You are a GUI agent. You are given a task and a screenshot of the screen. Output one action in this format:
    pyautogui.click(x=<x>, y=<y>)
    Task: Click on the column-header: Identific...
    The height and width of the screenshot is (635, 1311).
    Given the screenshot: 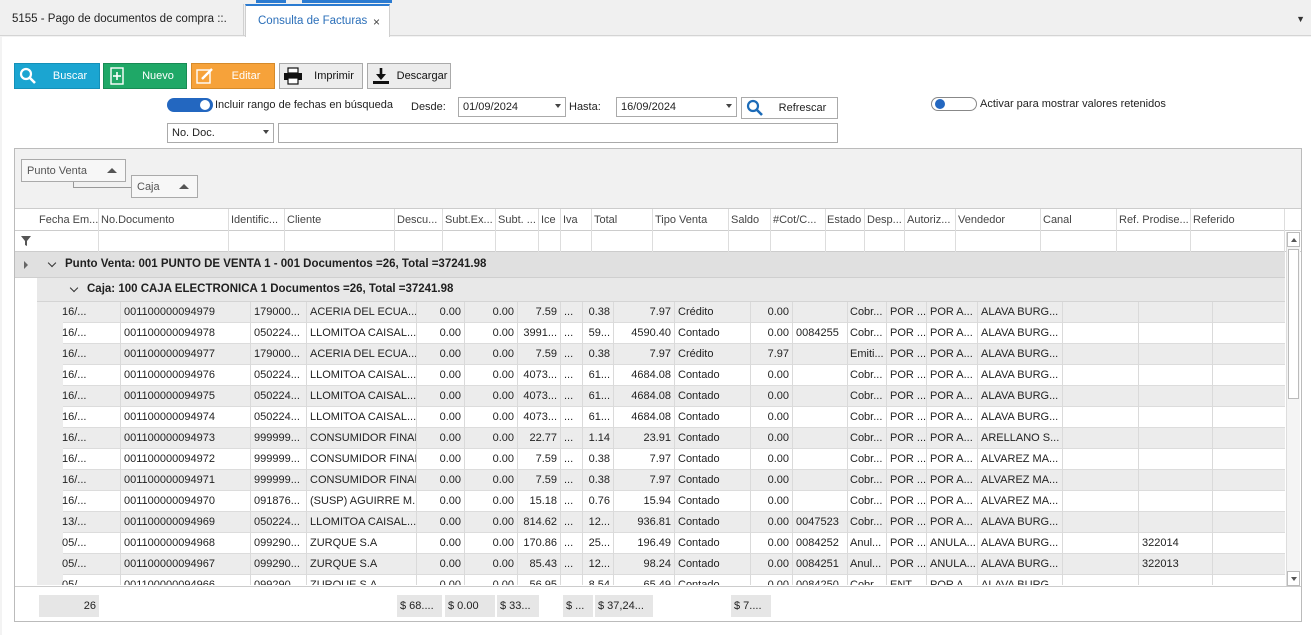 What is the action you would take?
    pyautogui.click(x=257, y=220)
    